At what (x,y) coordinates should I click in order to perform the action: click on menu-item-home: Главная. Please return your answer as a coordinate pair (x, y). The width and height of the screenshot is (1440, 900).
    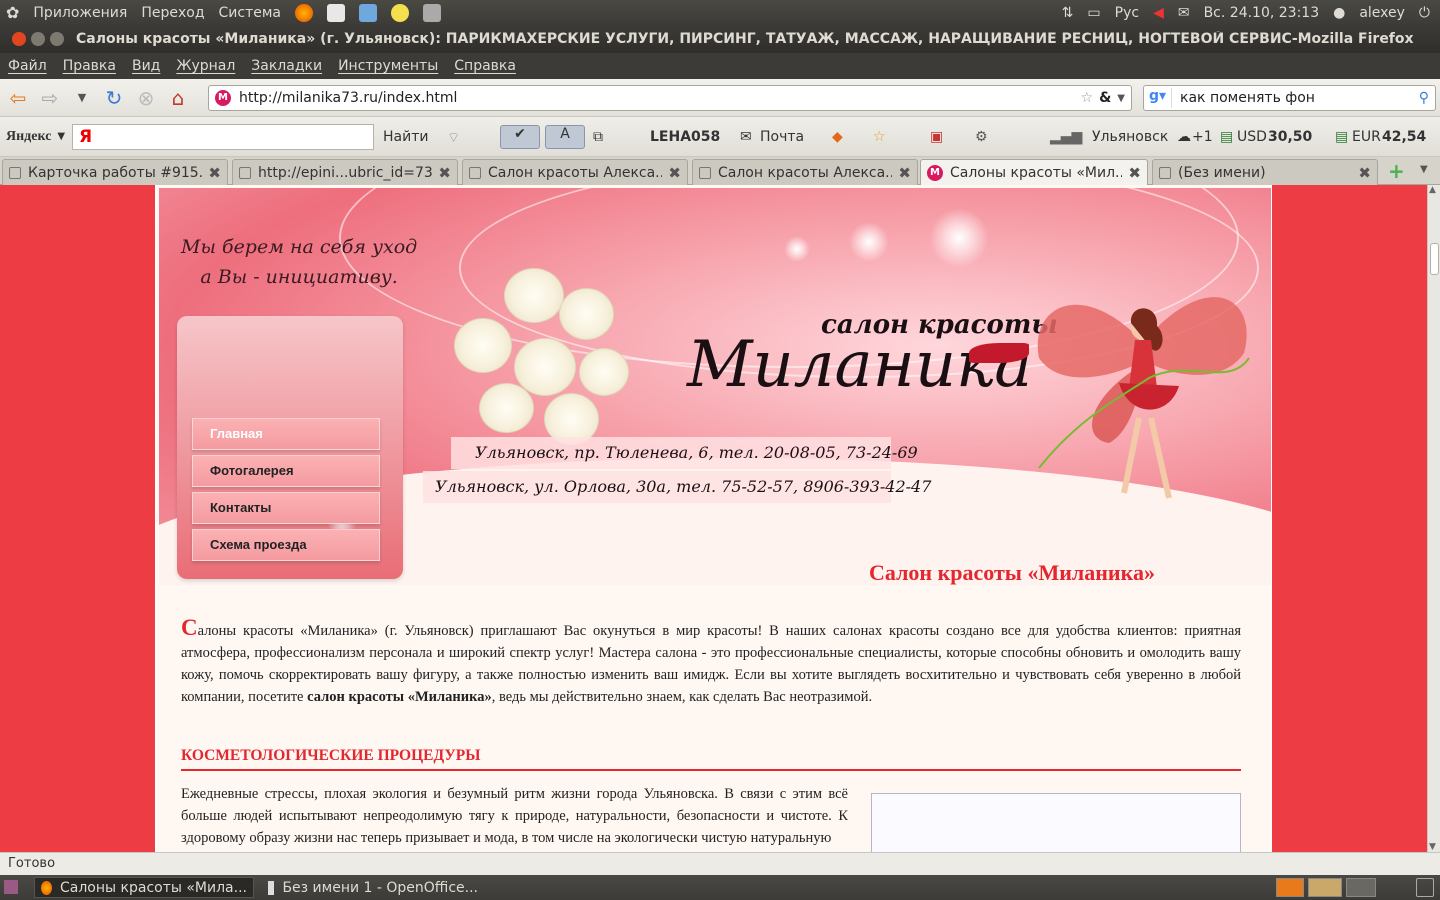
    Looking at the image, I should click on (286, 434).